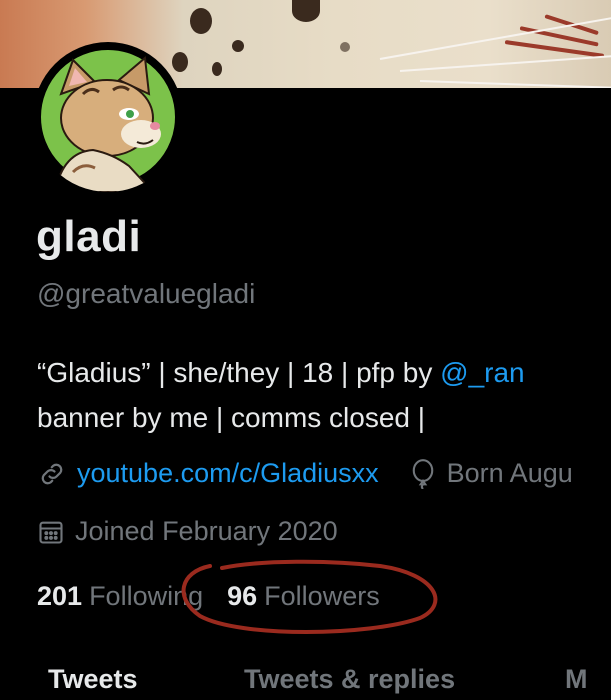 The height and width of the screenshot is (700, 611). What do you see at coordinates (423, 473) in the screenshot?
I see `balloon-icon` at bounding box center [423, 473].